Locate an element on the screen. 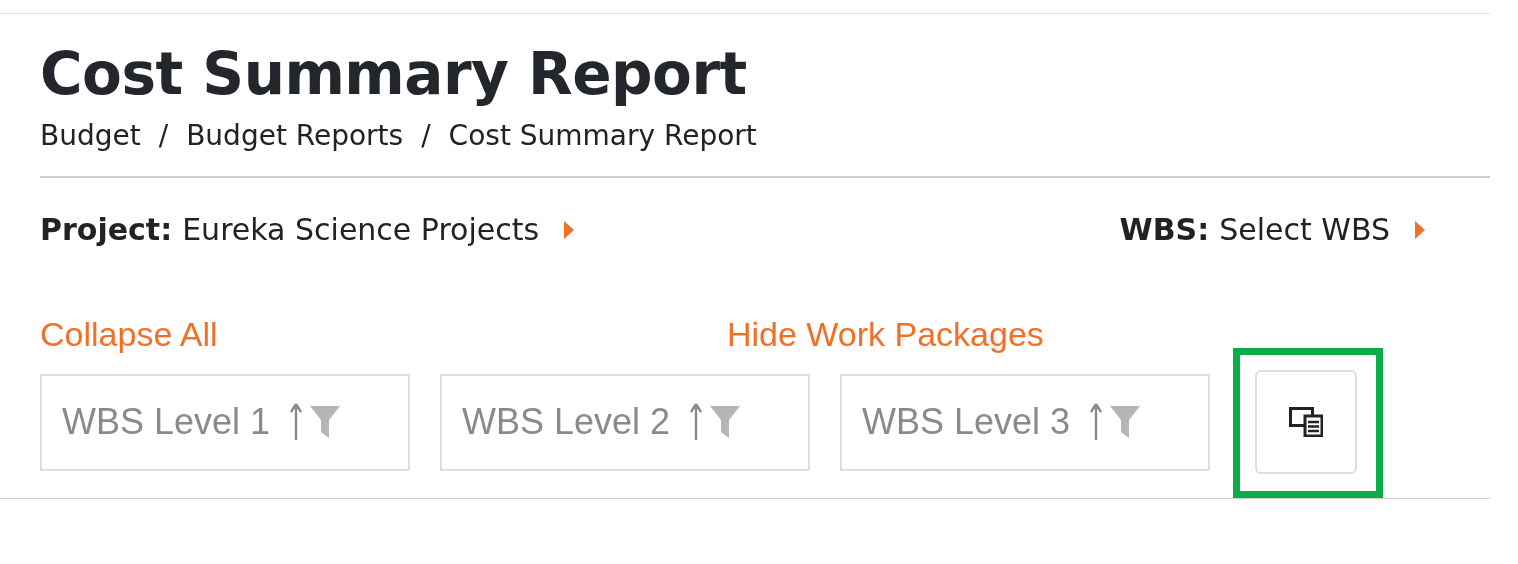 The width and height of the screenshot is (1518, 564). column-chooser-button is located at coordinates (1306, 422).